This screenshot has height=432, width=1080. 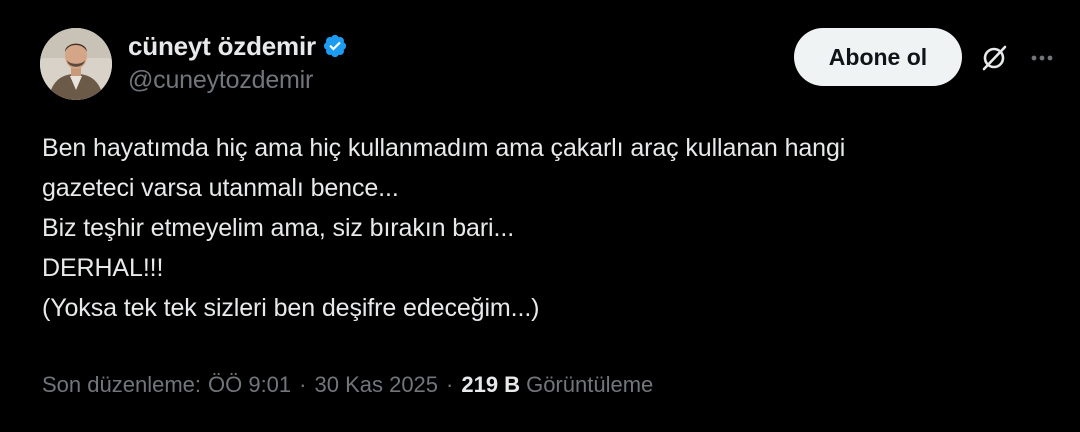 I want to click on verified-badge-icon, so click(x=335, y=46).